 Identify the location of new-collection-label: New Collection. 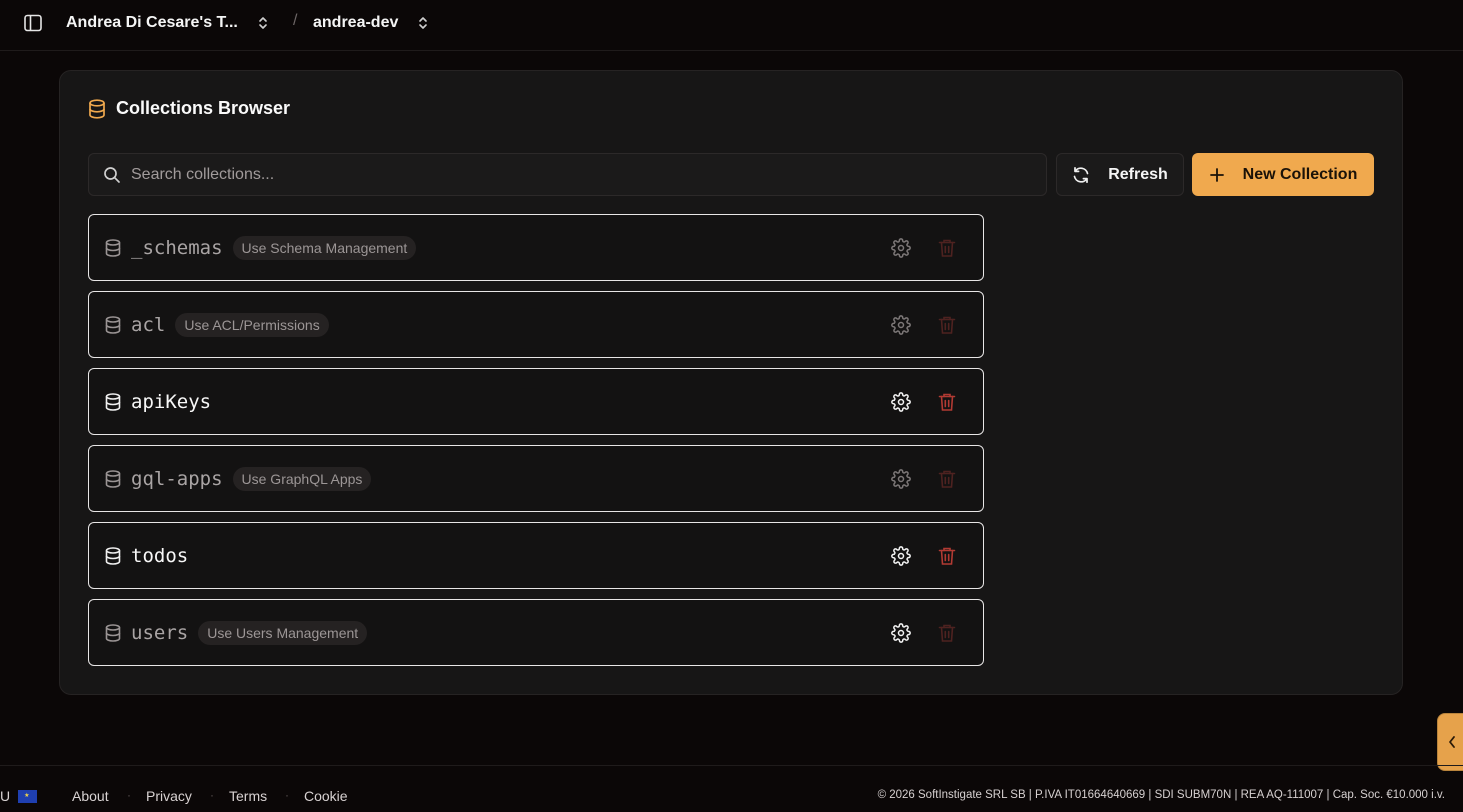
(1300, 174).